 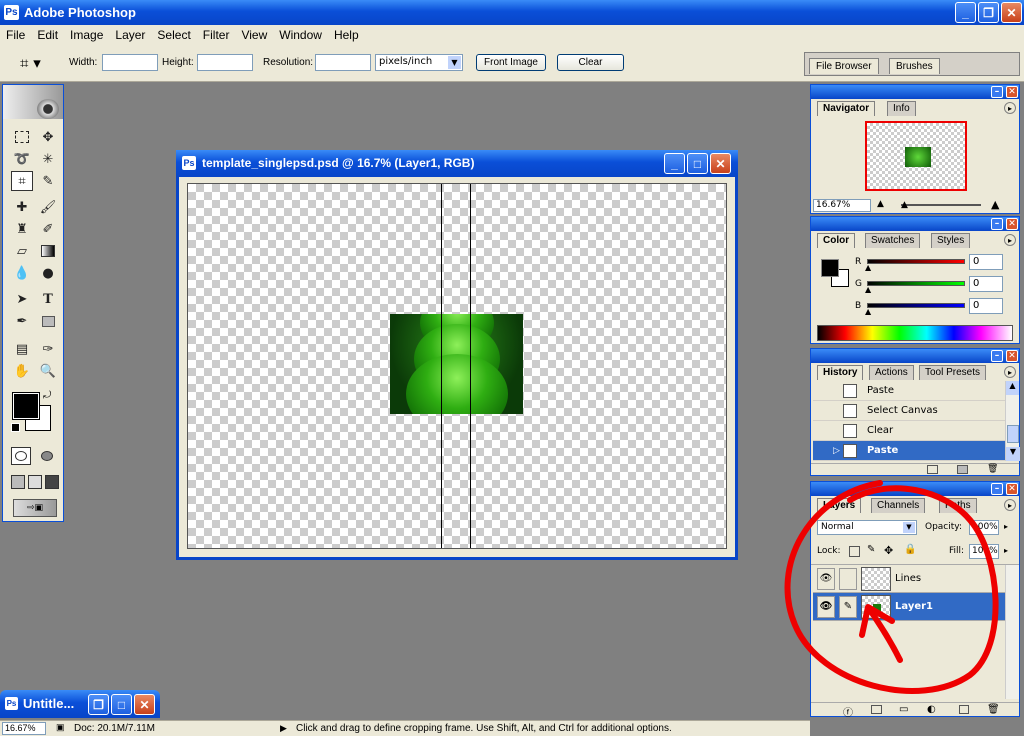 What do you see at coordinates (52, 482) in the screenshot?
I see `screen-mode-full-icon` at bounding box center [52, 482].